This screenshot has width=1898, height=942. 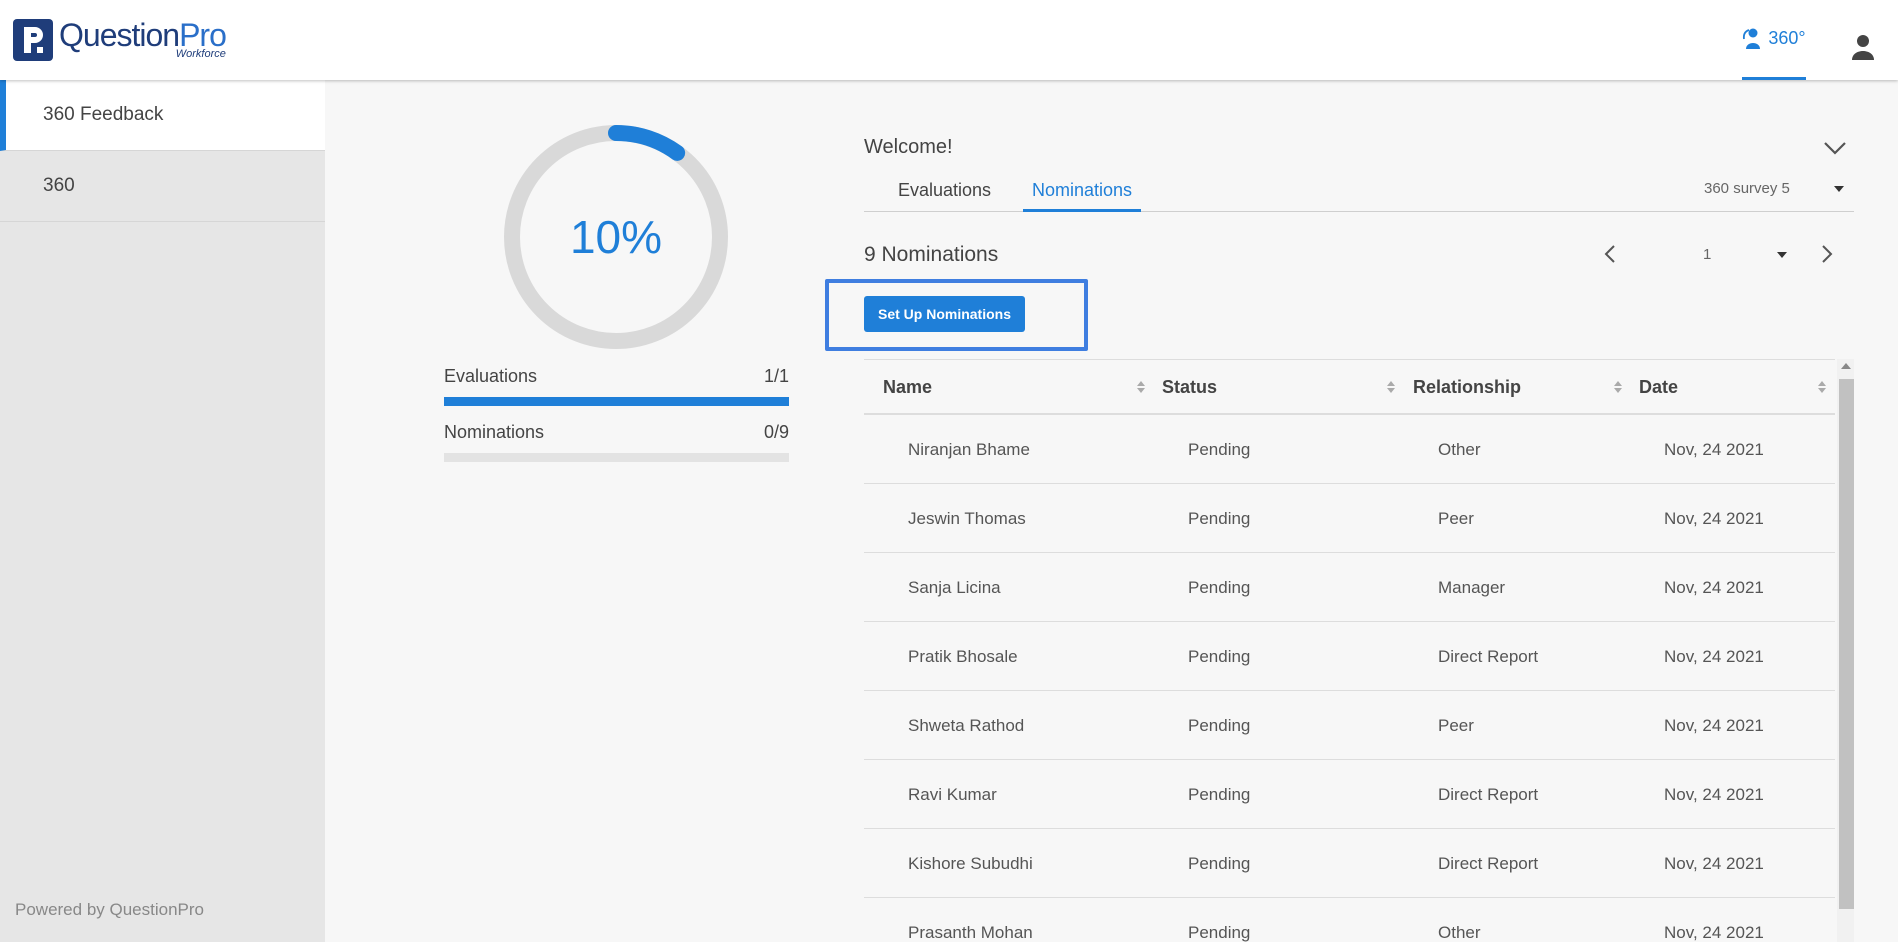 I want to click on nominations-stat: Nominations 0/9, so click(x=616, y=442).